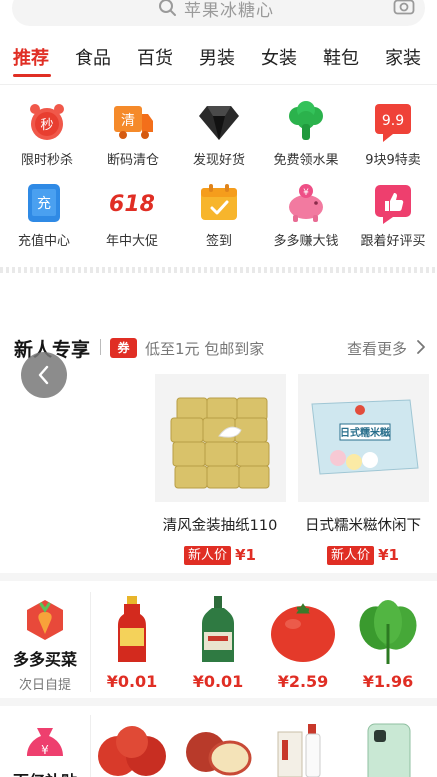  Describe the element at coordinates (155, 57) in the screenshot. I see `tab-goods: 百货` at that location.